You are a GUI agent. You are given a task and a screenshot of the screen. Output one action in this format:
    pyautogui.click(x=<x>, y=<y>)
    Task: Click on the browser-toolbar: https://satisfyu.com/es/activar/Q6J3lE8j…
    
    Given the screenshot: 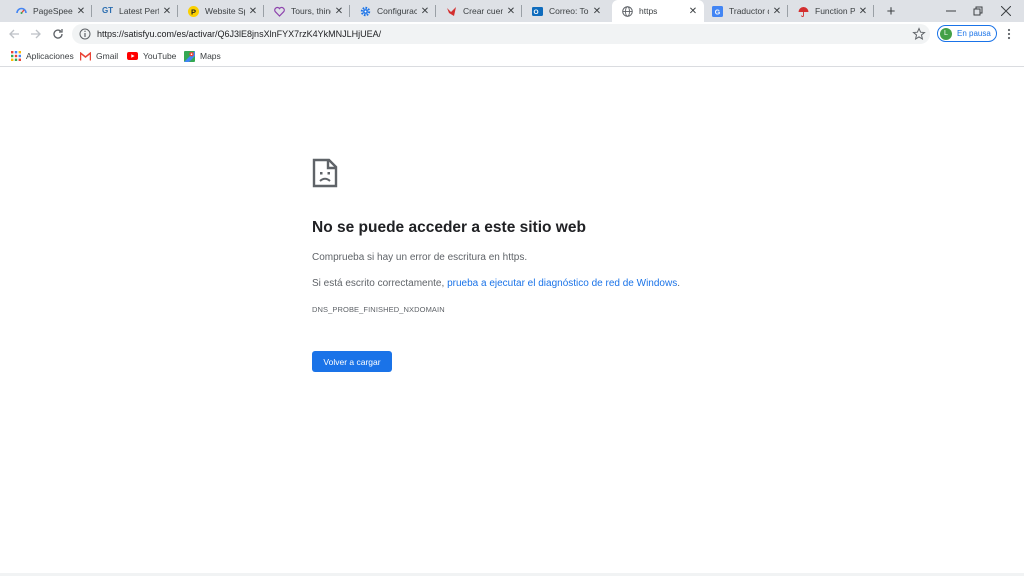 What is the action you would take?
    pyautogui.click(x=512, y=34)
    